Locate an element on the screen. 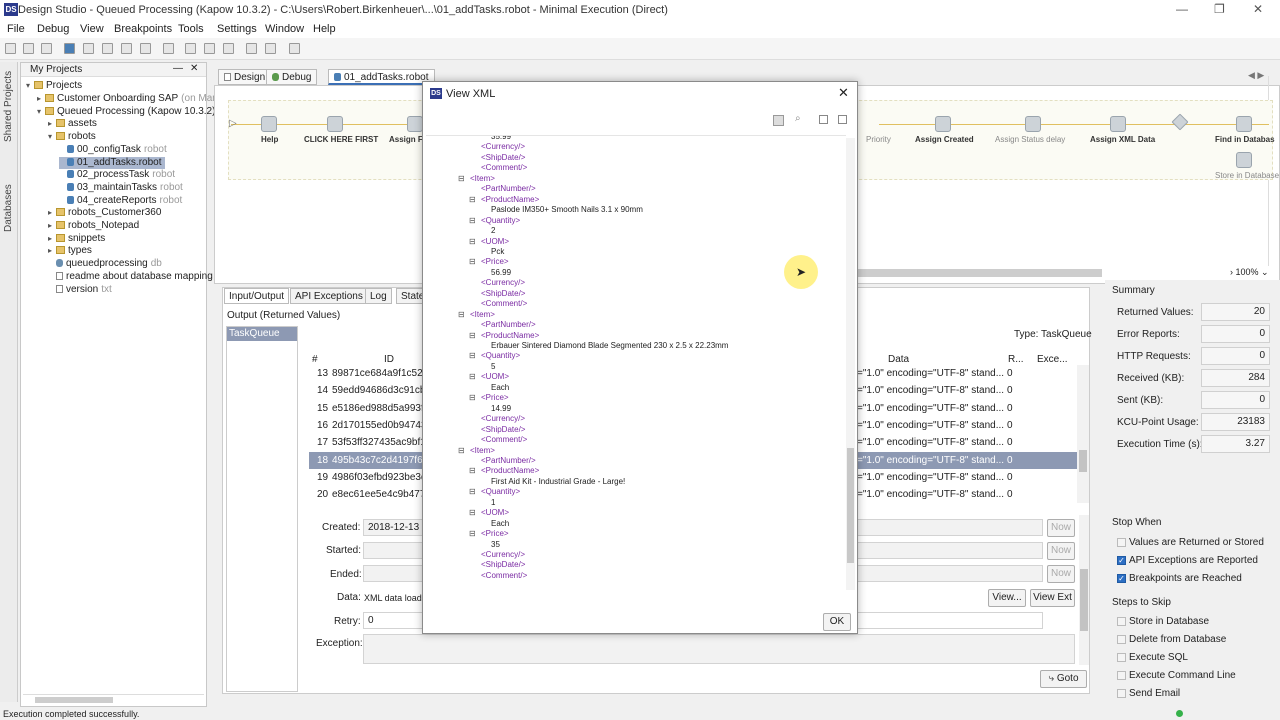 The image size is (1280, 720). tab-debug: Debug is located at coordinates (292, 77).